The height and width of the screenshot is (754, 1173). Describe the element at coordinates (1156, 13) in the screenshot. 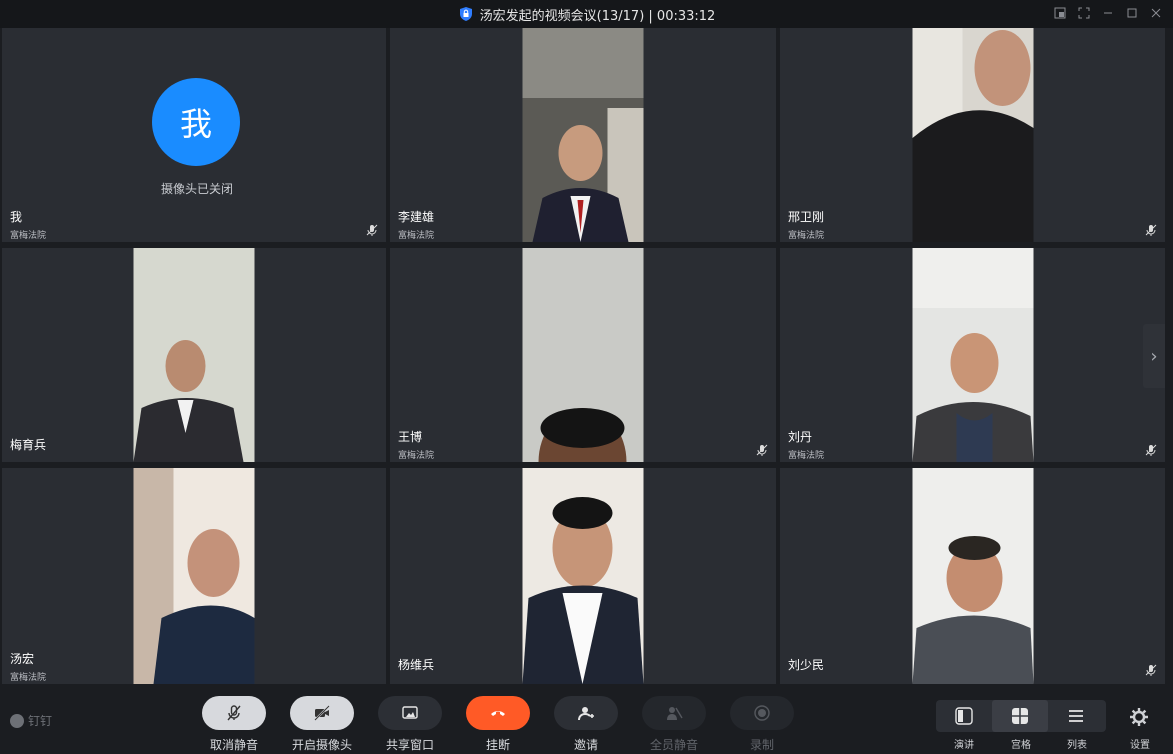

I see `close-icon` at that location.